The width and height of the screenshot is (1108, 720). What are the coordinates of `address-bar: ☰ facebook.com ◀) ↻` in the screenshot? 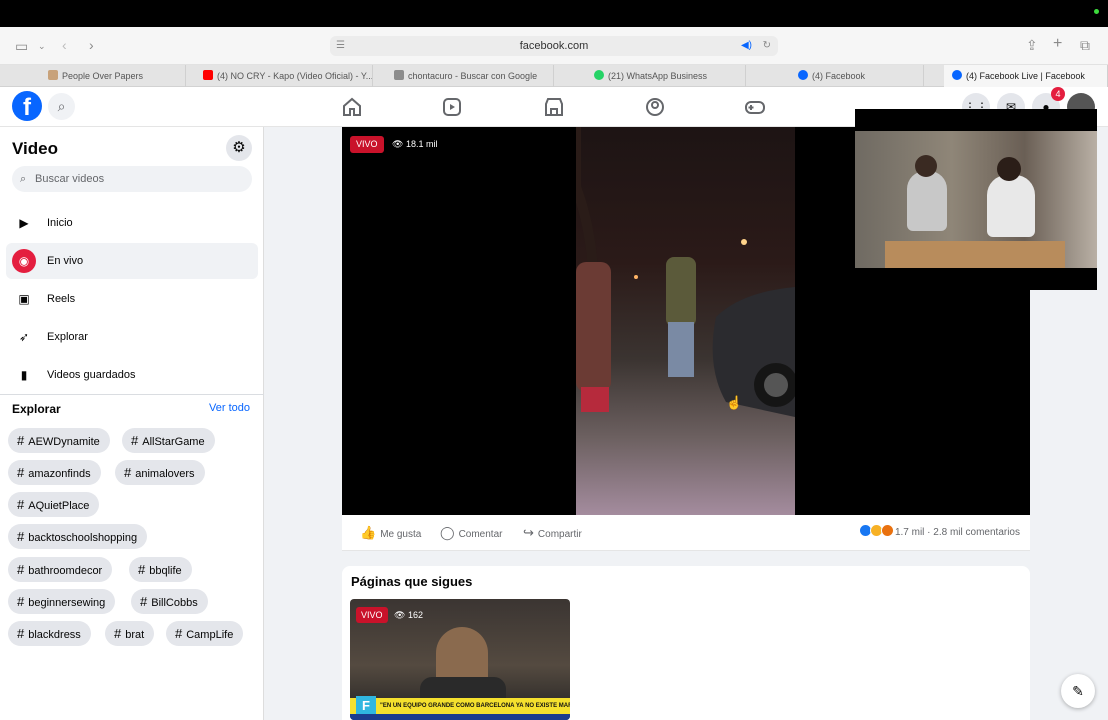 It's located at (554, 46).